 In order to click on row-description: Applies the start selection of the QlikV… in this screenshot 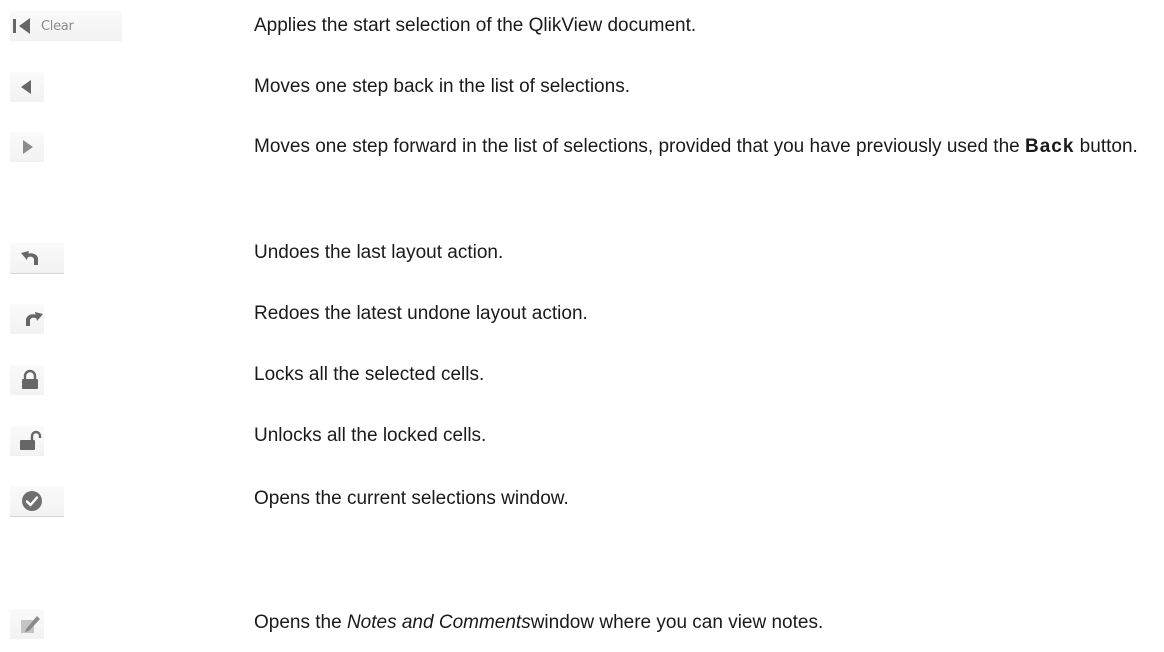, I will do `click(475, 25)`.